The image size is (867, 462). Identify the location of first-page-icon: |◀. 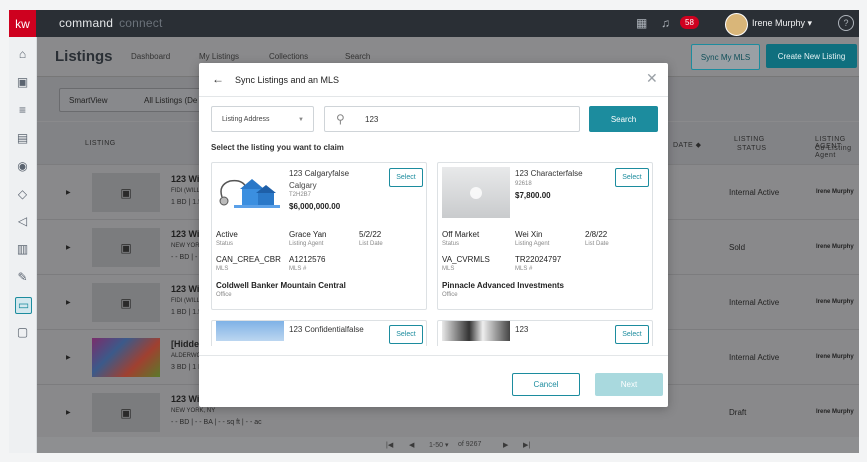
(389, 445).